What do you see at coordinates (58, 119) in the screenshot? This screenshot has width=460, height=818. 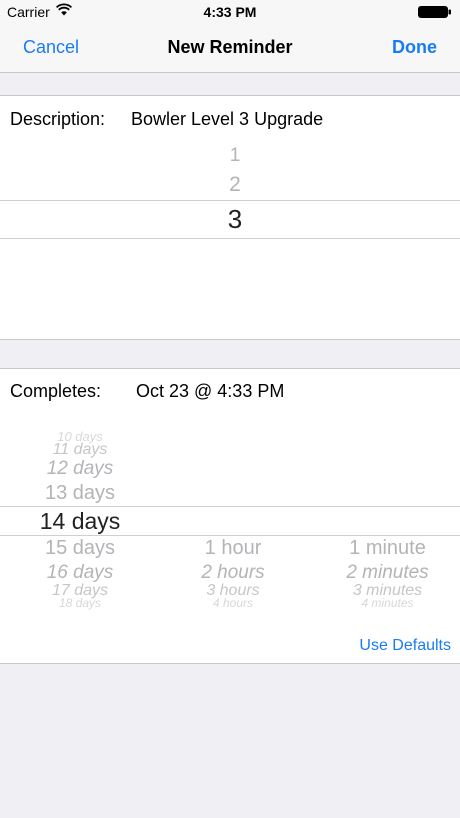 I see `description-label: Description:` at bounding box center [58, 119].